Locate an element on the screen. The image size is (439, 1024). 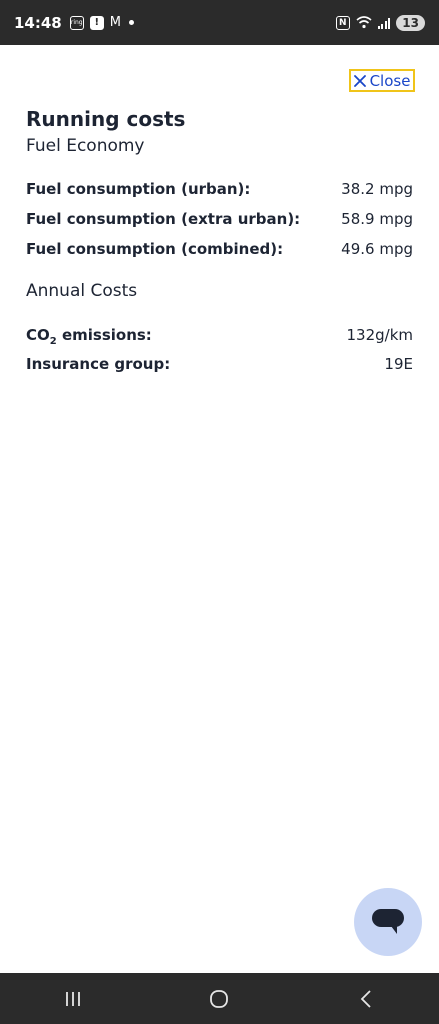
gmail-icon: M is located at coordinates (115, 22).